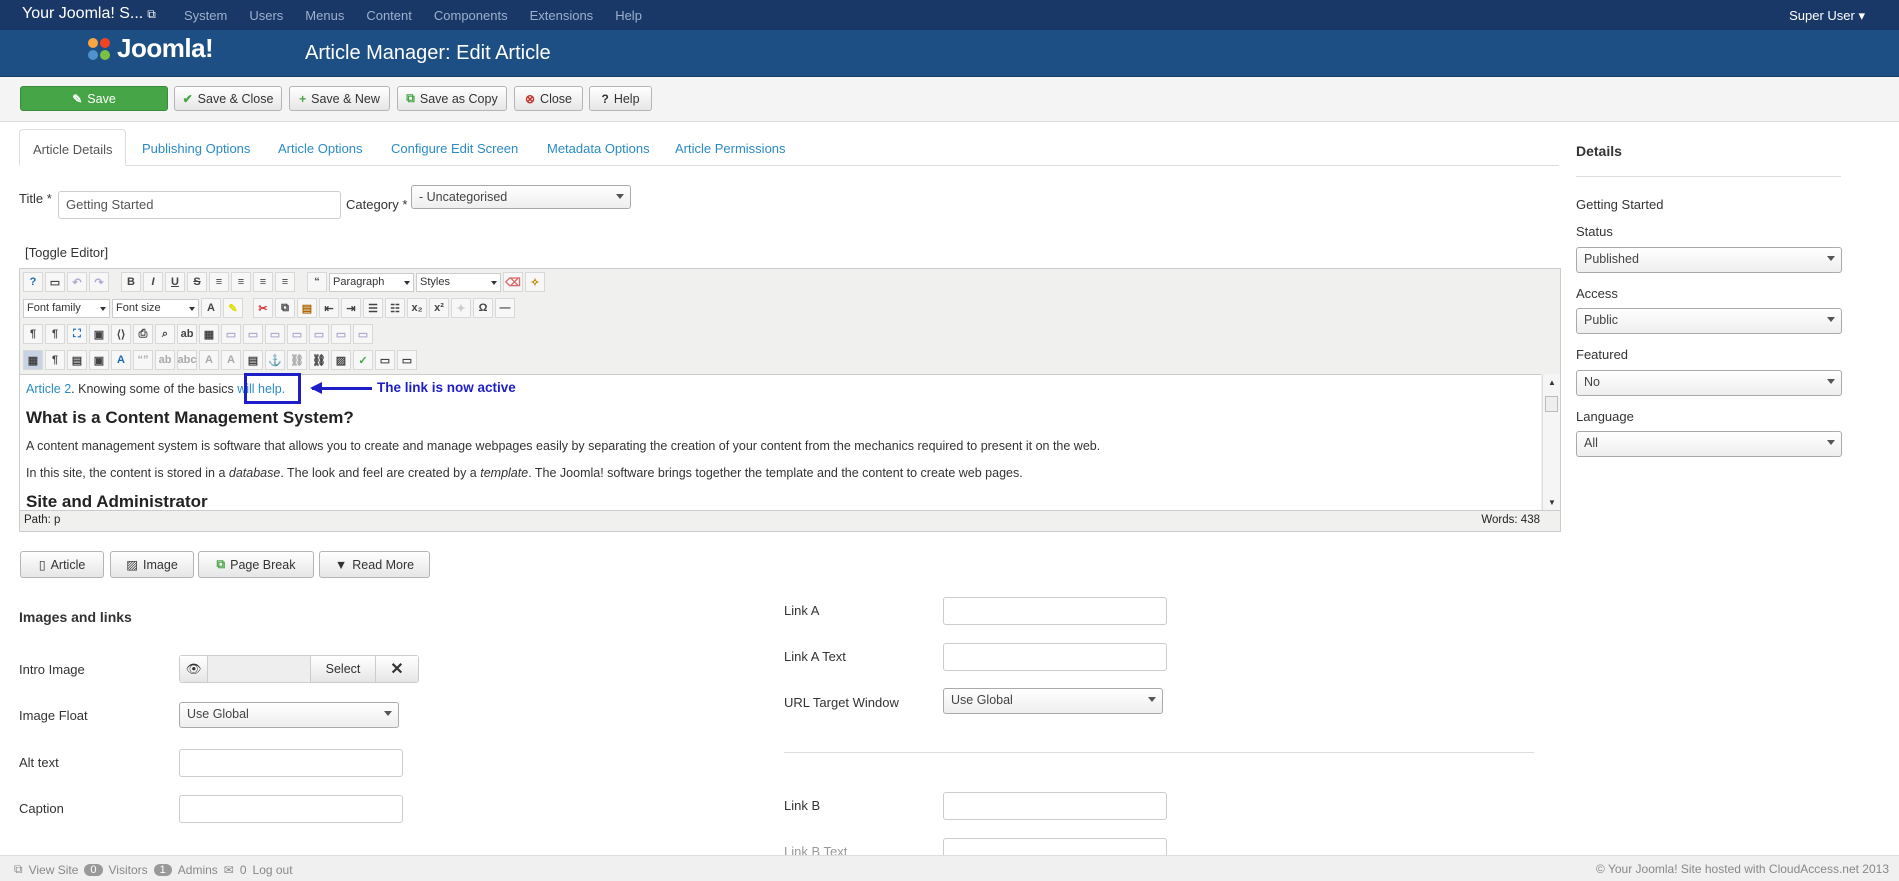 This screenshot has height=881, width=1899. What do you see at coordinates (48, 389) in the screenshot?
I see `article-2-link: Article 2` at bounding box center [48, 389].